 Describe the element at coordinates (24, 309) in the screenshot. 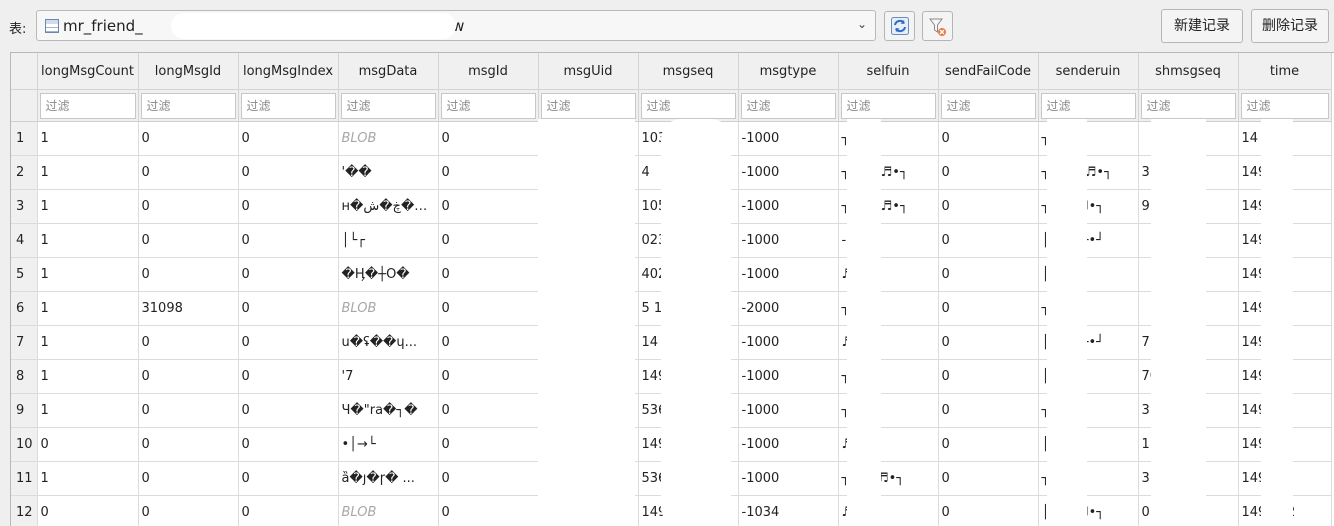

I see `row-number: 6` at that location.